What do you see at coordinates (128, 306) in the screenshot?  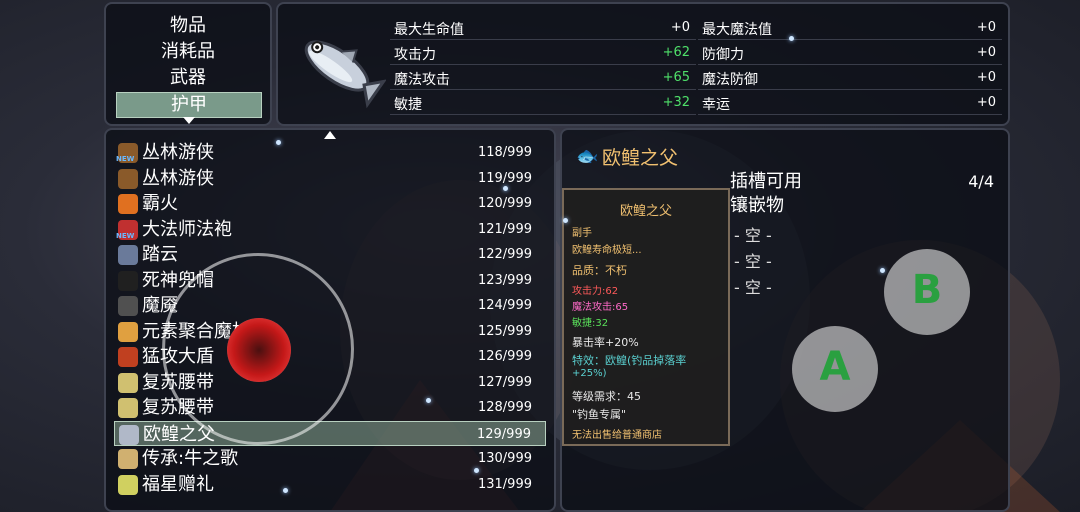 I see `dagger-icon` at bounding box center [128, 306].